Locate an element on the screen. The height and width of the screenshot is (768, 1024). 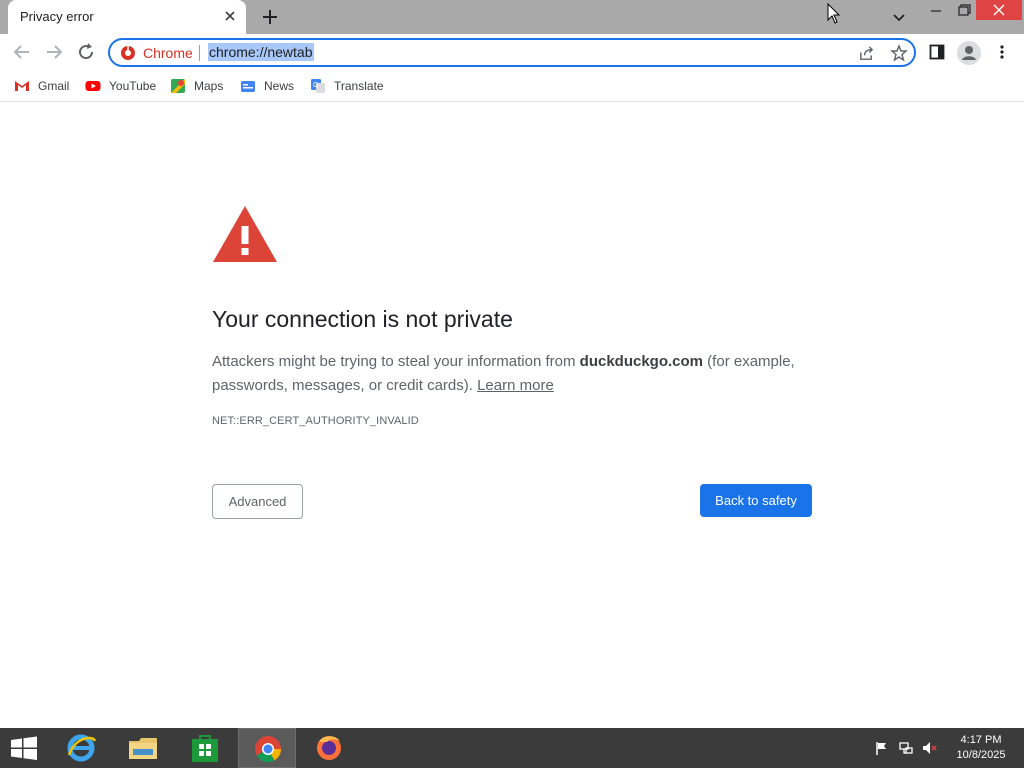
advanced-button: Advanced is located at coordinates (257, 501).